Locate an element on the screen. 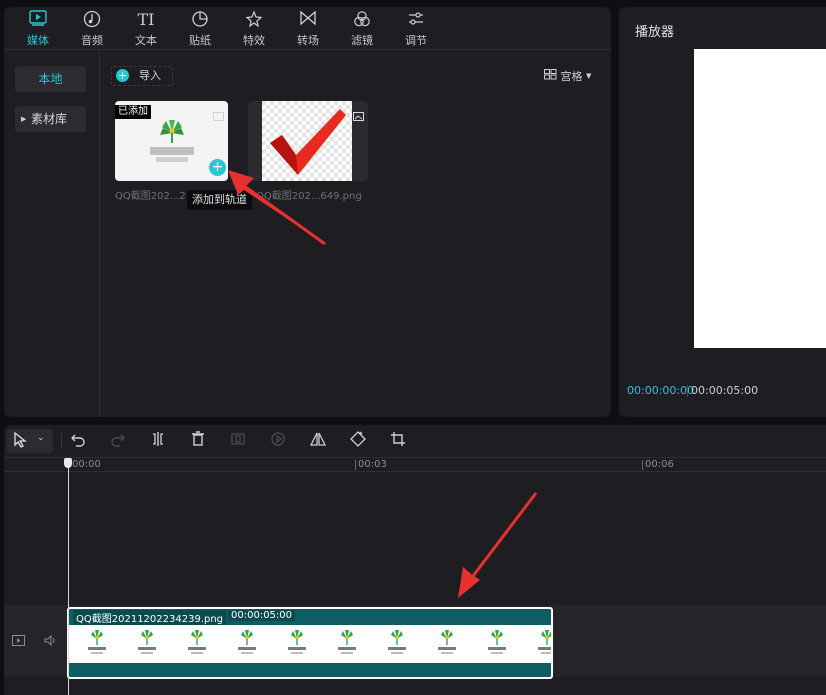 The width and height of the screenshot is (826, 695). view-mode-button: 宫格 ▼ is located at coordinates (567, 76).